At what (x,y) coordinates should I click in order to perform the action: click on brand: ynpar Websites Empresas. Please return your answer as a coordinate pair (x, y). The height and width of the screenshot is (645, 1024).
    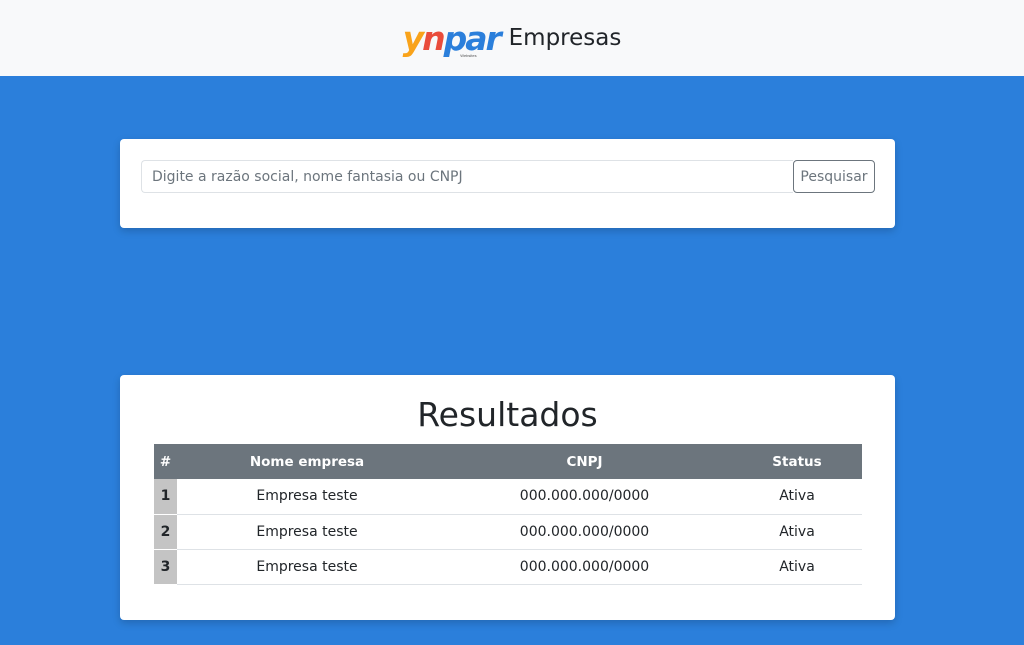
    Looking at the image, I should click on (512, 40).